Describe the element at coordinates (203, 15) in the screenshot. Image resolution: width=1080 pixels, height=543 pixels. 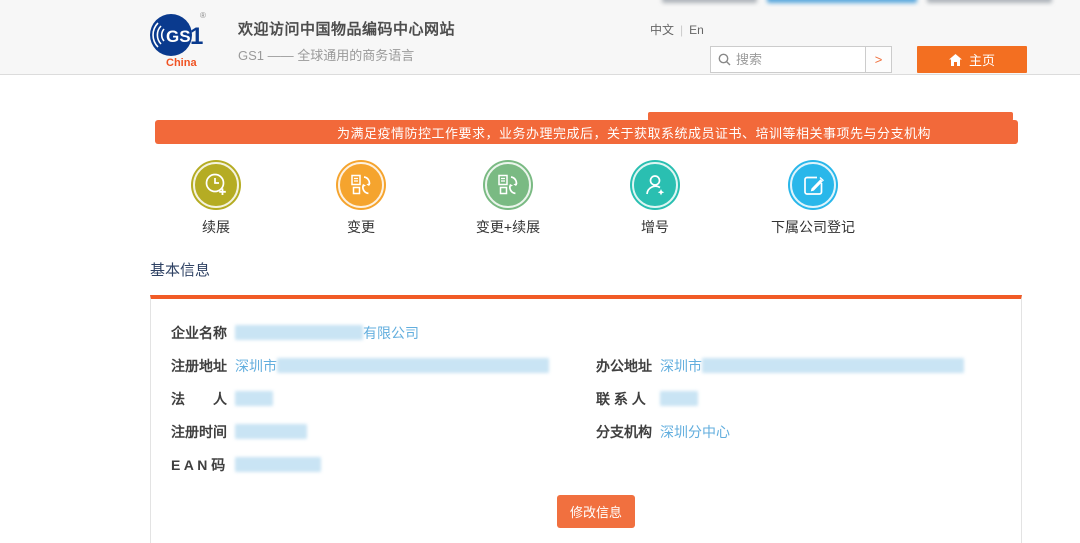
I see `registered-mark: ®` at that location.